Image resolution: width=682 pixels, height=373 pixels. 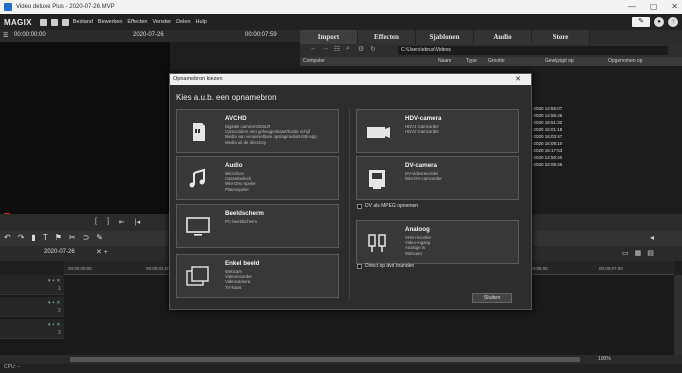 What do you see at coordinates (659, 22) in the screenshot?
I see `record-icon: ●` at bounding box center [659, 22].